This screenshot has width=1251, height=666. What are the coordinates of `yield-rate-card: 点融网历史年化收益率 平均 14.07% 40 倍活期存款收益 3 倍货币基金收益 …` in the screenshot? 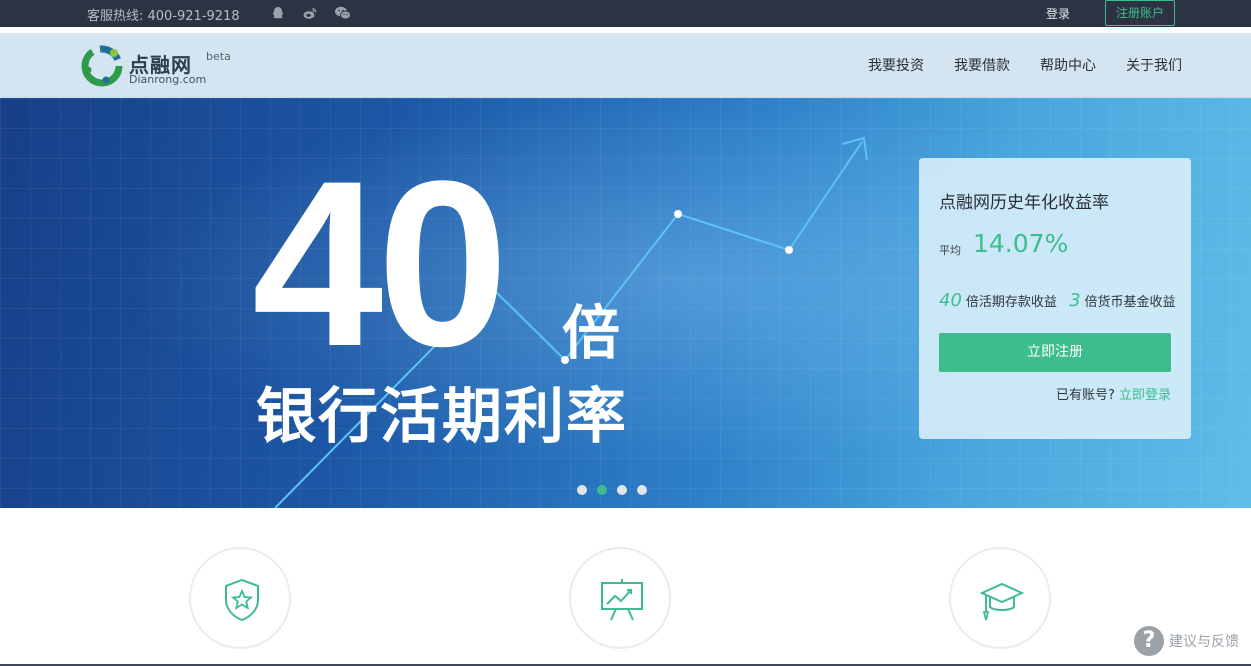 It's located at (1055, 298).